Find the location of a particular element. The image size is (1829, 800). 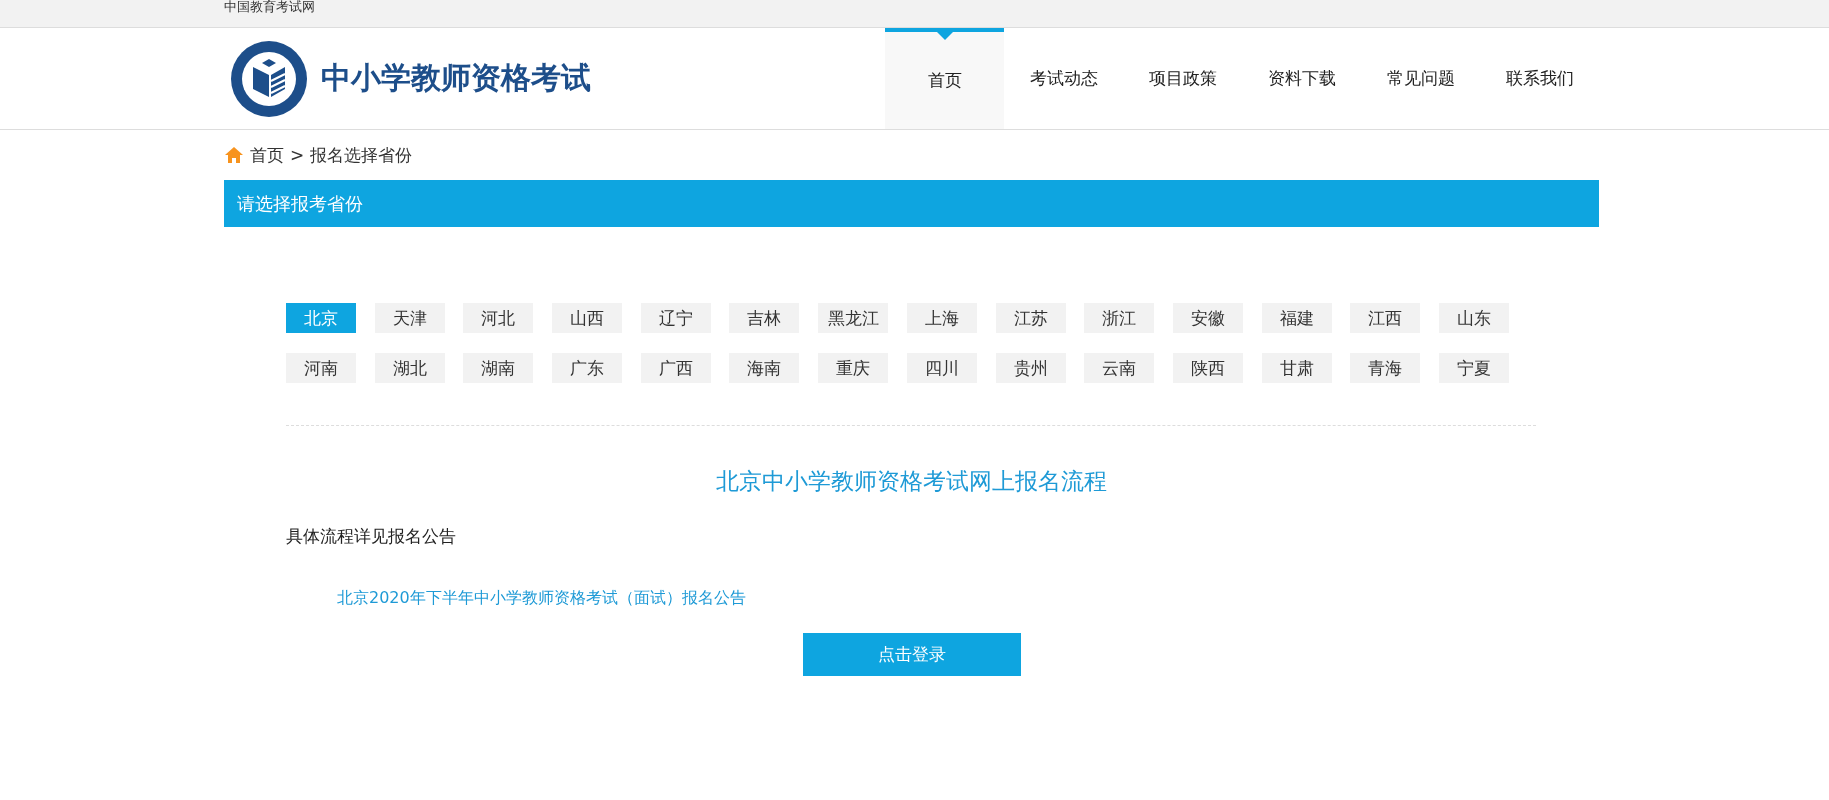

province-button: 安徽 is located at coordinates (1207, 318).